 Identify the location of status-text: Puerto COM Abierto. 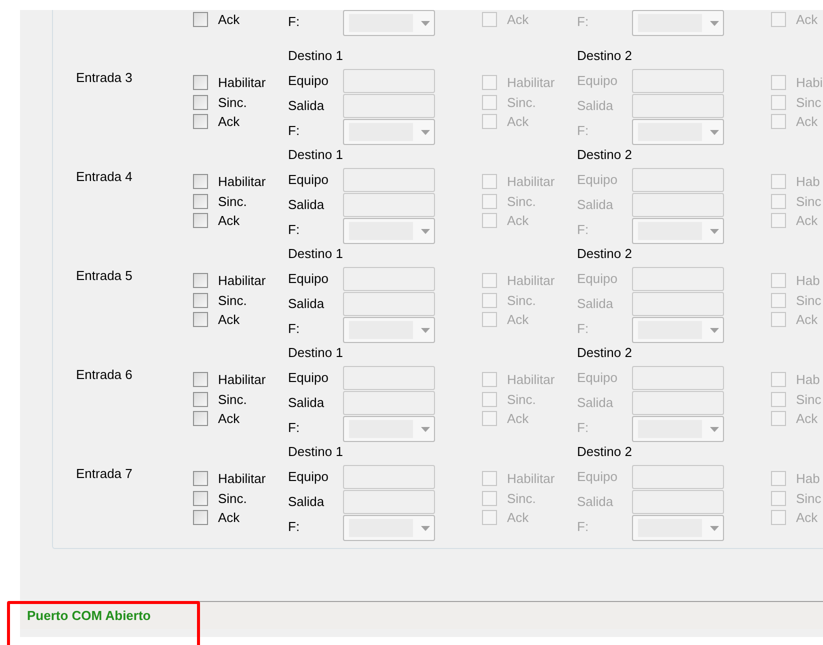
(89, 615).